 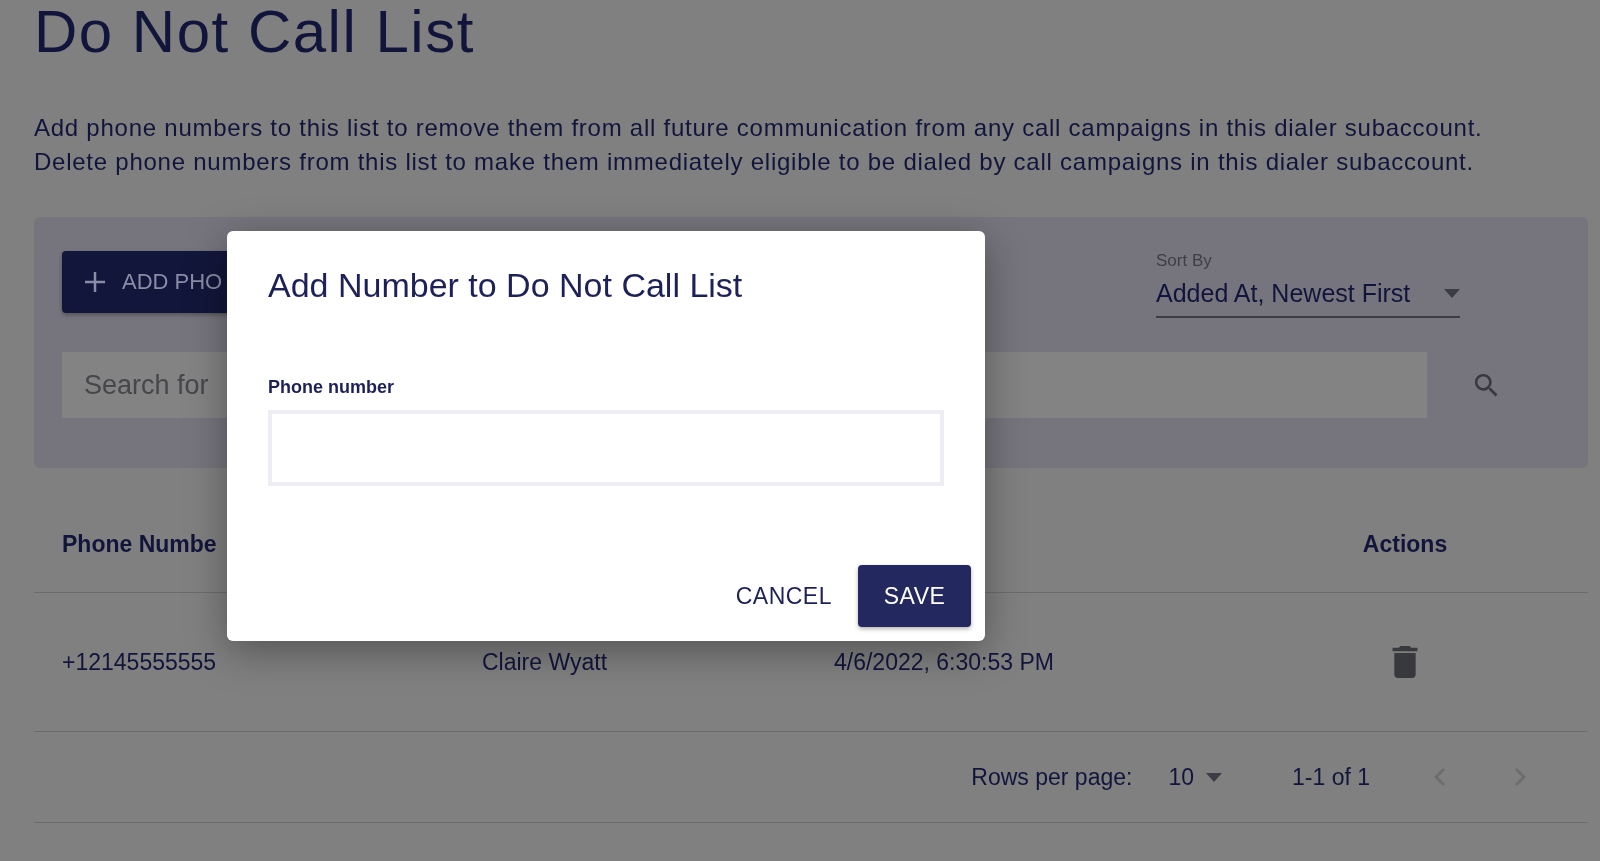 I want to click on rows-per-page-dropdown: 10, so click(x=1195, y=777).